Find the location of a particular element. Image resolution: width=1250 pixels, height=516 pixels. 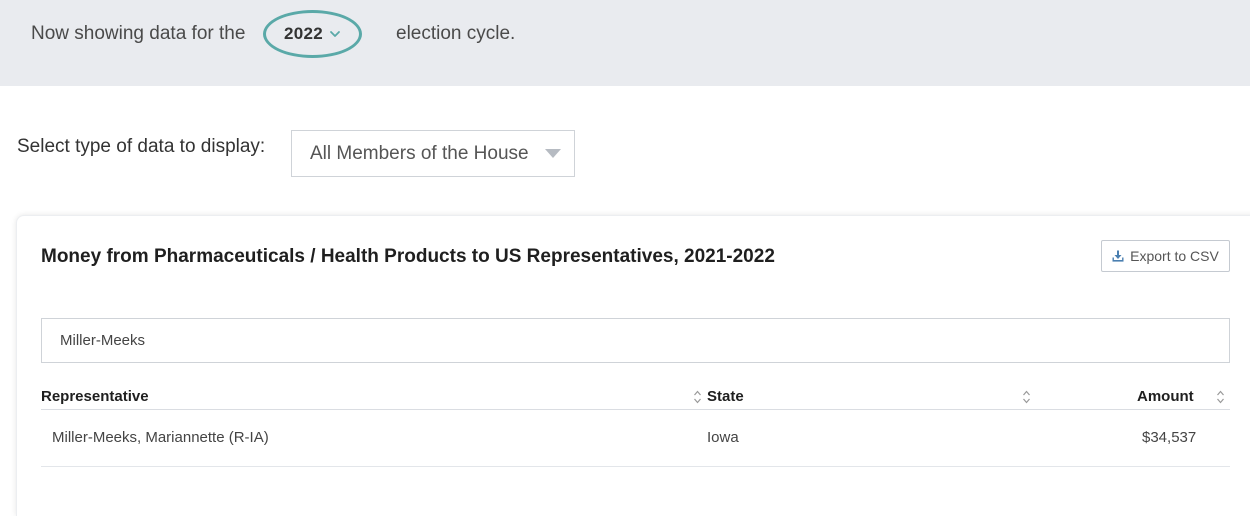

chevron-down-icon is located at coordinates (335, 34).